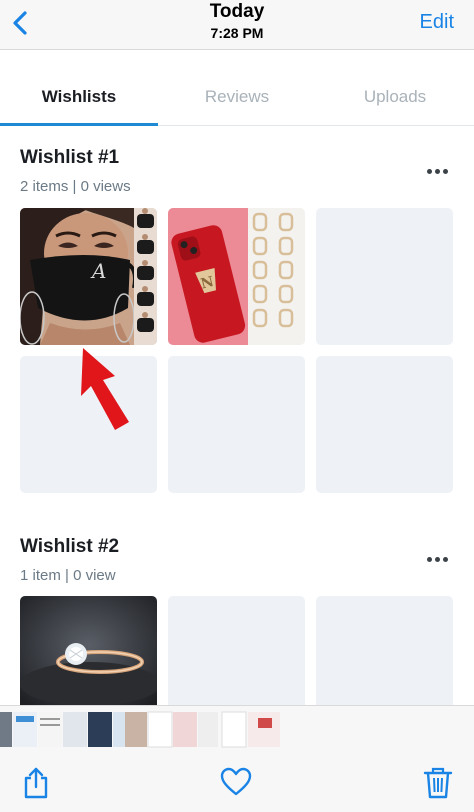 The image size is (474, 812). Describe the element at coordinates (395, 97) in the screenshot. I see `tab-uploads: Uploads` at that location.